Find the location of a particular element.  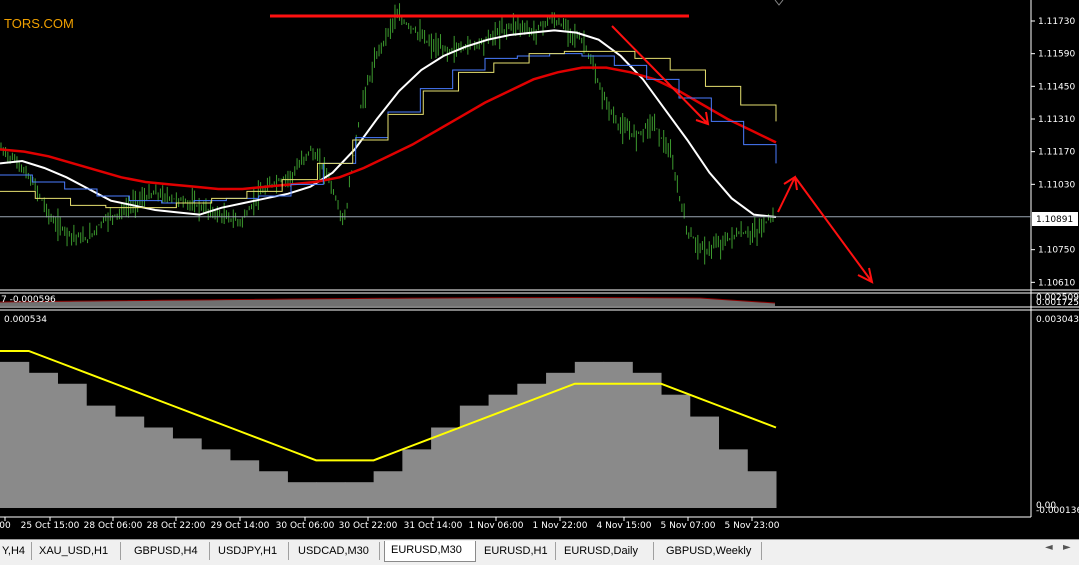

time-tick-label: 28 Oct 22:00 is located at coordinates (176, 526).